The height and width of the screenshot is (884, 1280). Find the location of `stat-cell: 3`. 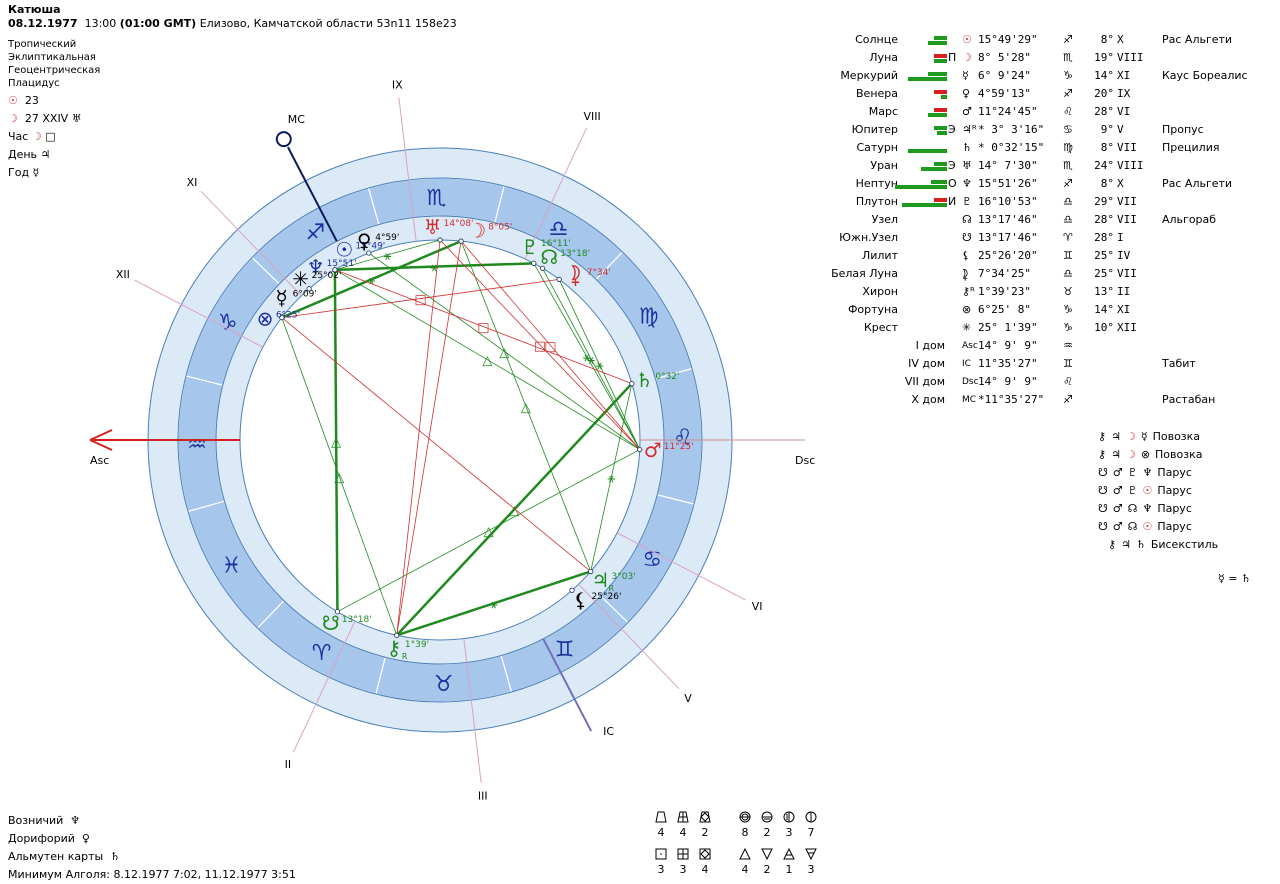

stat-cell: 3 is located at coordinates (789, 825).